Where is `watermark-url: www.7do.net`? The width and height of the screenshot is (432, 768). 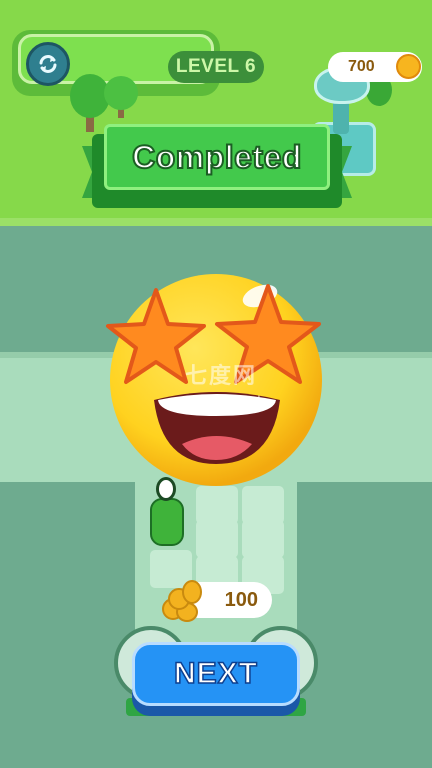
watermark-url: www.7do.net is located at coordinates (220, 401).